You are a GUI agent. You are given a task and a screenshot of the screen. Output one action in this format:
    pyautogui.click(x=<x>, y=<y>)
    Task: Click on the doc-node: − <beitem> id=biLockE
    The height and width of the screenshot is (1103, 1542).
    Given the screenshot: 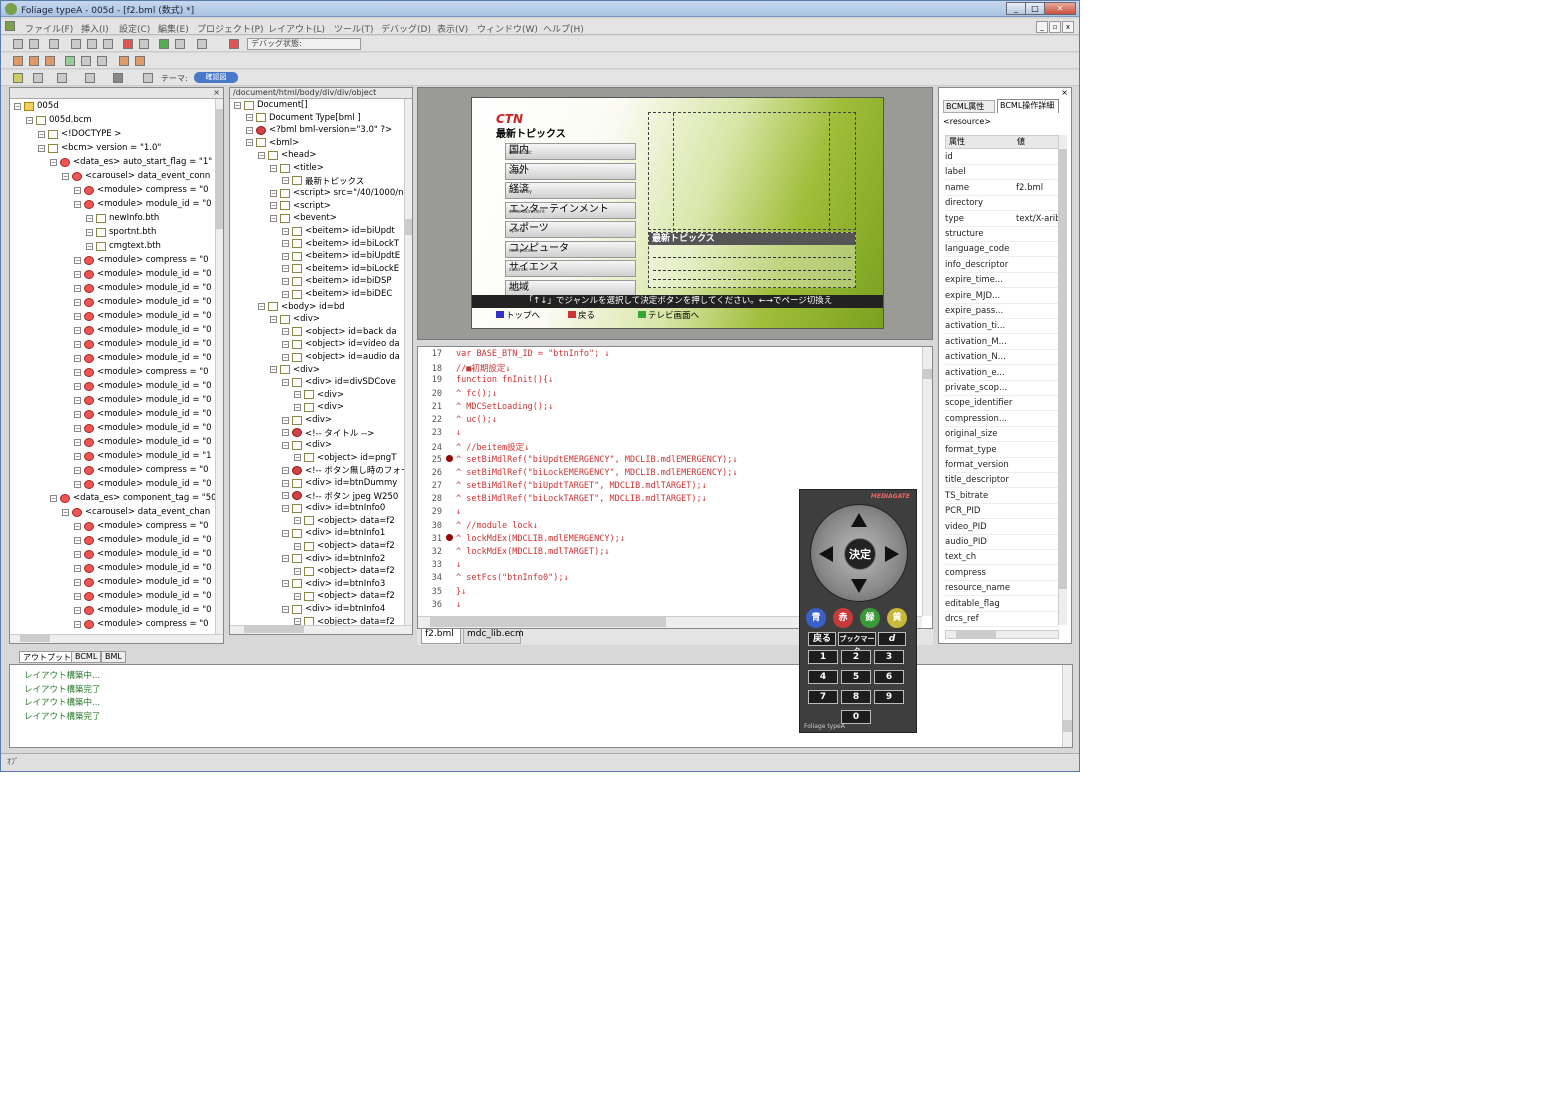 What is the action you would take?
    pyautogui.click(x=340, y=269)
    